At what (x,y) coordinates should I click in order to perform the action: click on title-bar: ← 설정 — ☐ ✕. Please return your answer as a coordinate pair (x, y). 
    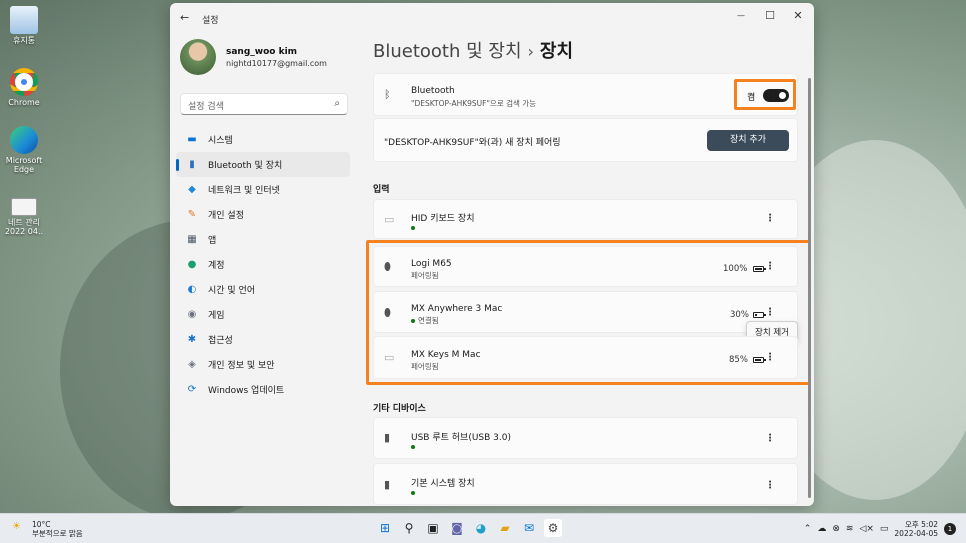
    Looking at the image, I should click on (492, 18).